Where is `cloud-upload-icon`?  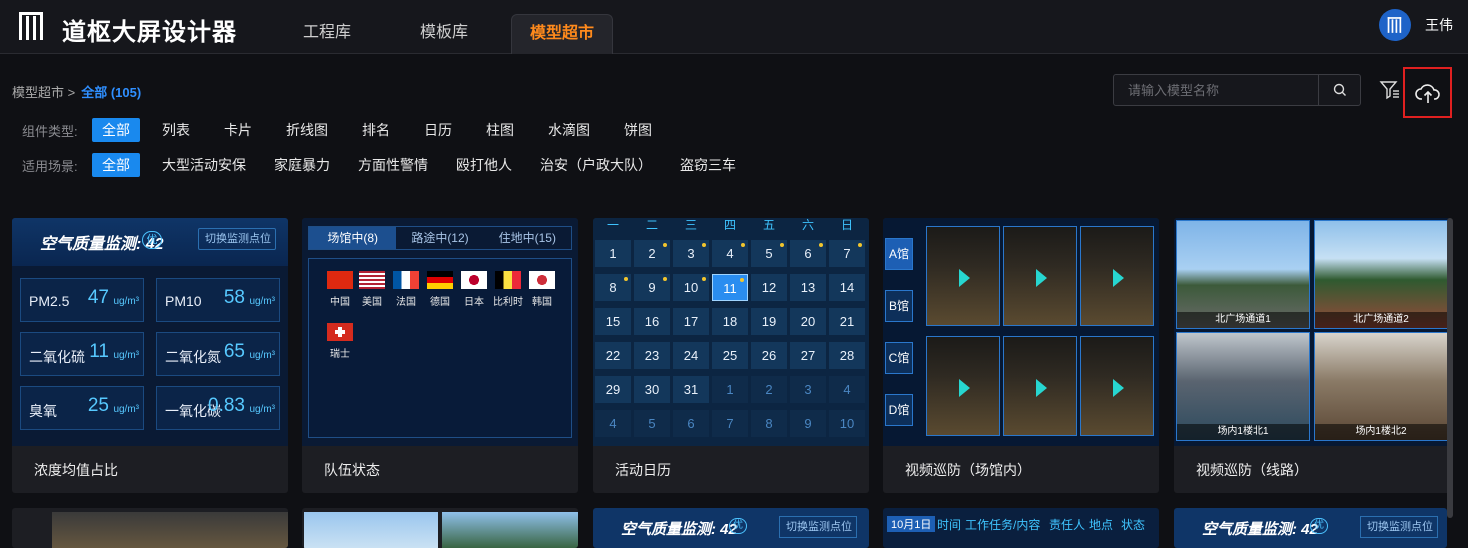
cloud-upload-icon is located at coordinates (1427, 93).